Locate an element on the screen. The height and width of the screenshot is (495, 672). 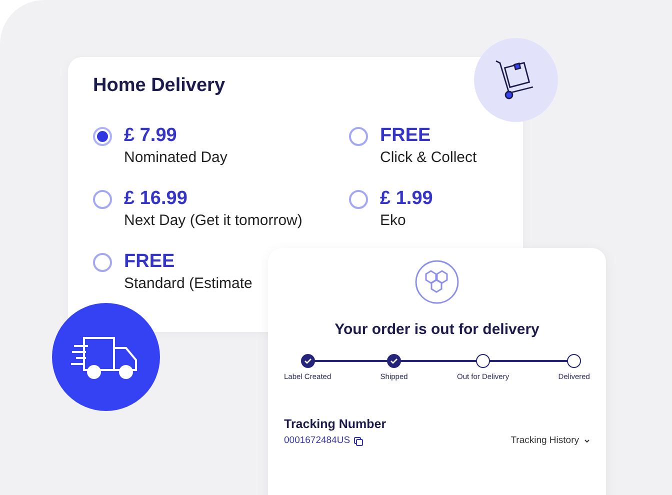
option-price: £ 16.99 is located at coordinates (156, 199).